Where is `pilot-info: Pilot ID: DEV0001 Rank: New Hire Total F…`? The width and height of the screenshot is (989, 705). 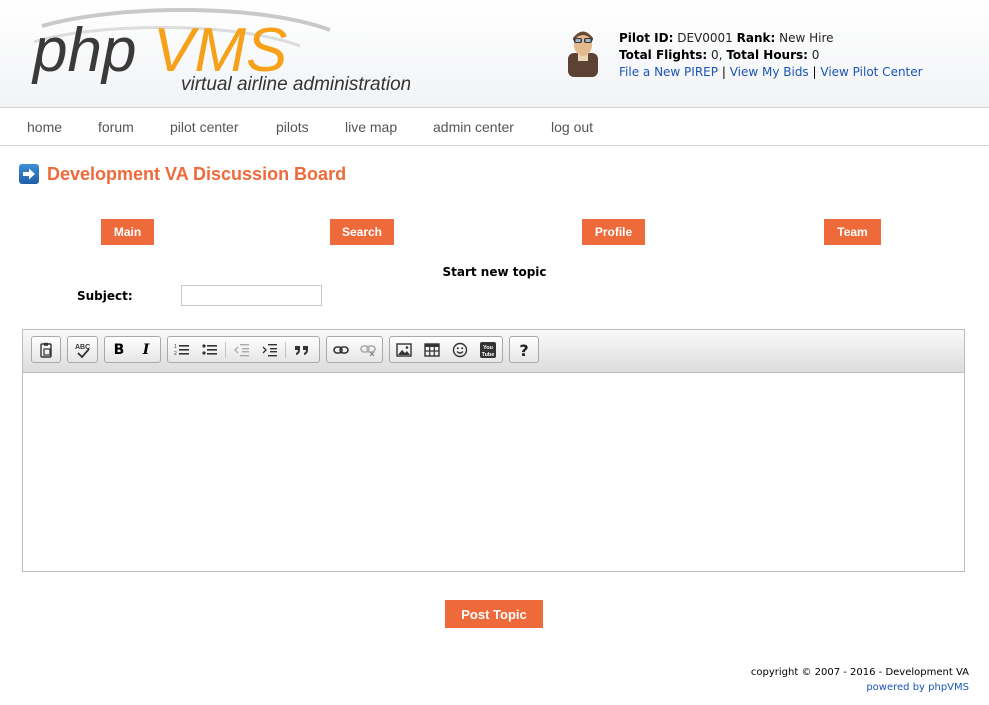
pilot-info: Pilot ID: DEV0001 Rank: New Hire Total F… is located at coordinates (771, 55).